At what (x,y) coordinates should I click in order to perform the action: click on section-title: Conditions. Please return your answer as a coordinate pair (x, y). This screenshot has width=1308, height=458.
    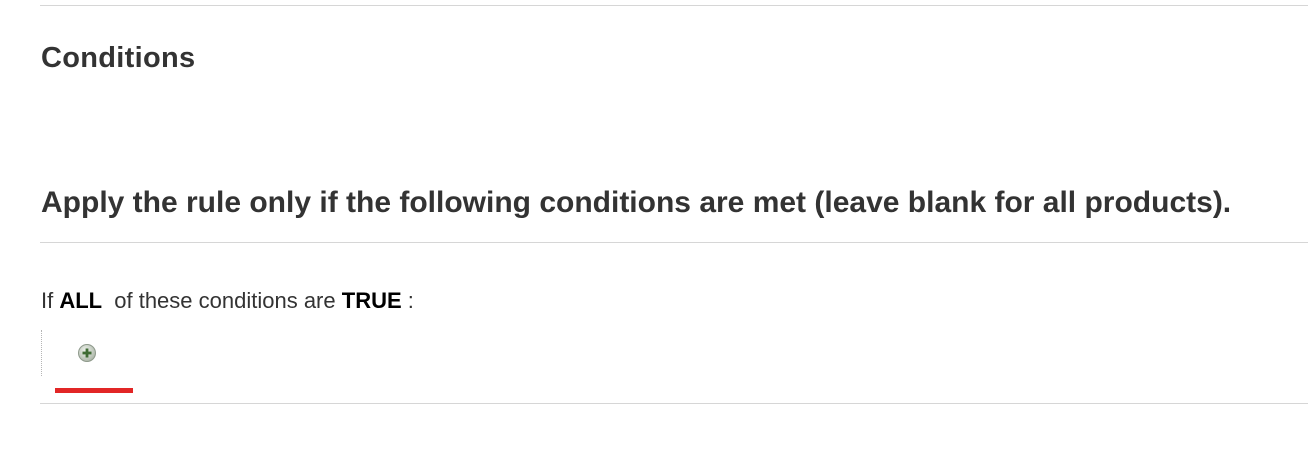
    Looking at the image, I should click on (118, 58).